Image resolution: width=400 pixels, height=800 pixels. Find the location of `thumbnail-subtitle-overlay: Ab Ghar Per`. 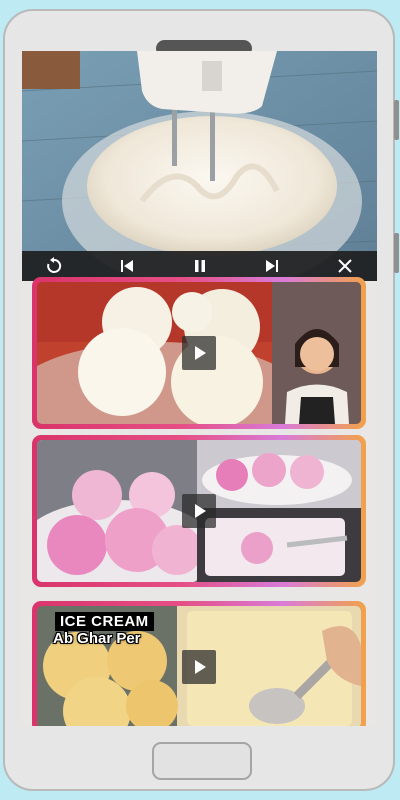

thumbnail-subtitle-overlay: Ab Ghar Per is located at coordinates (97, 638).